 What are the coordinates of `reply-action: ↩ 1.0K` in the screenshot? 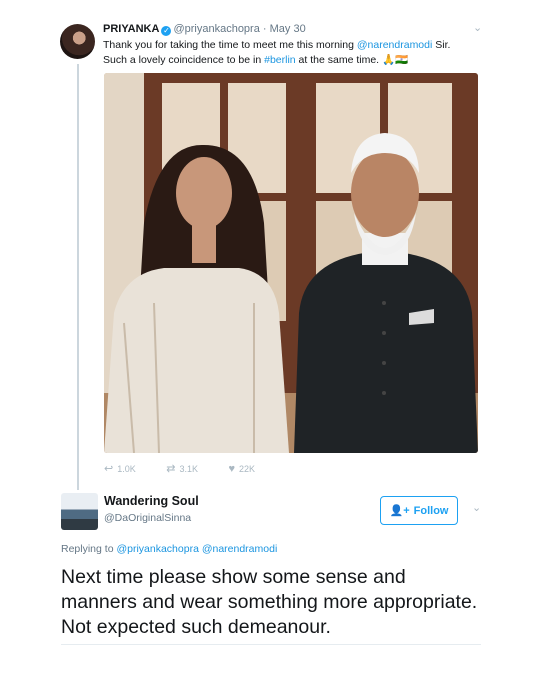 It's located at (120, 468).